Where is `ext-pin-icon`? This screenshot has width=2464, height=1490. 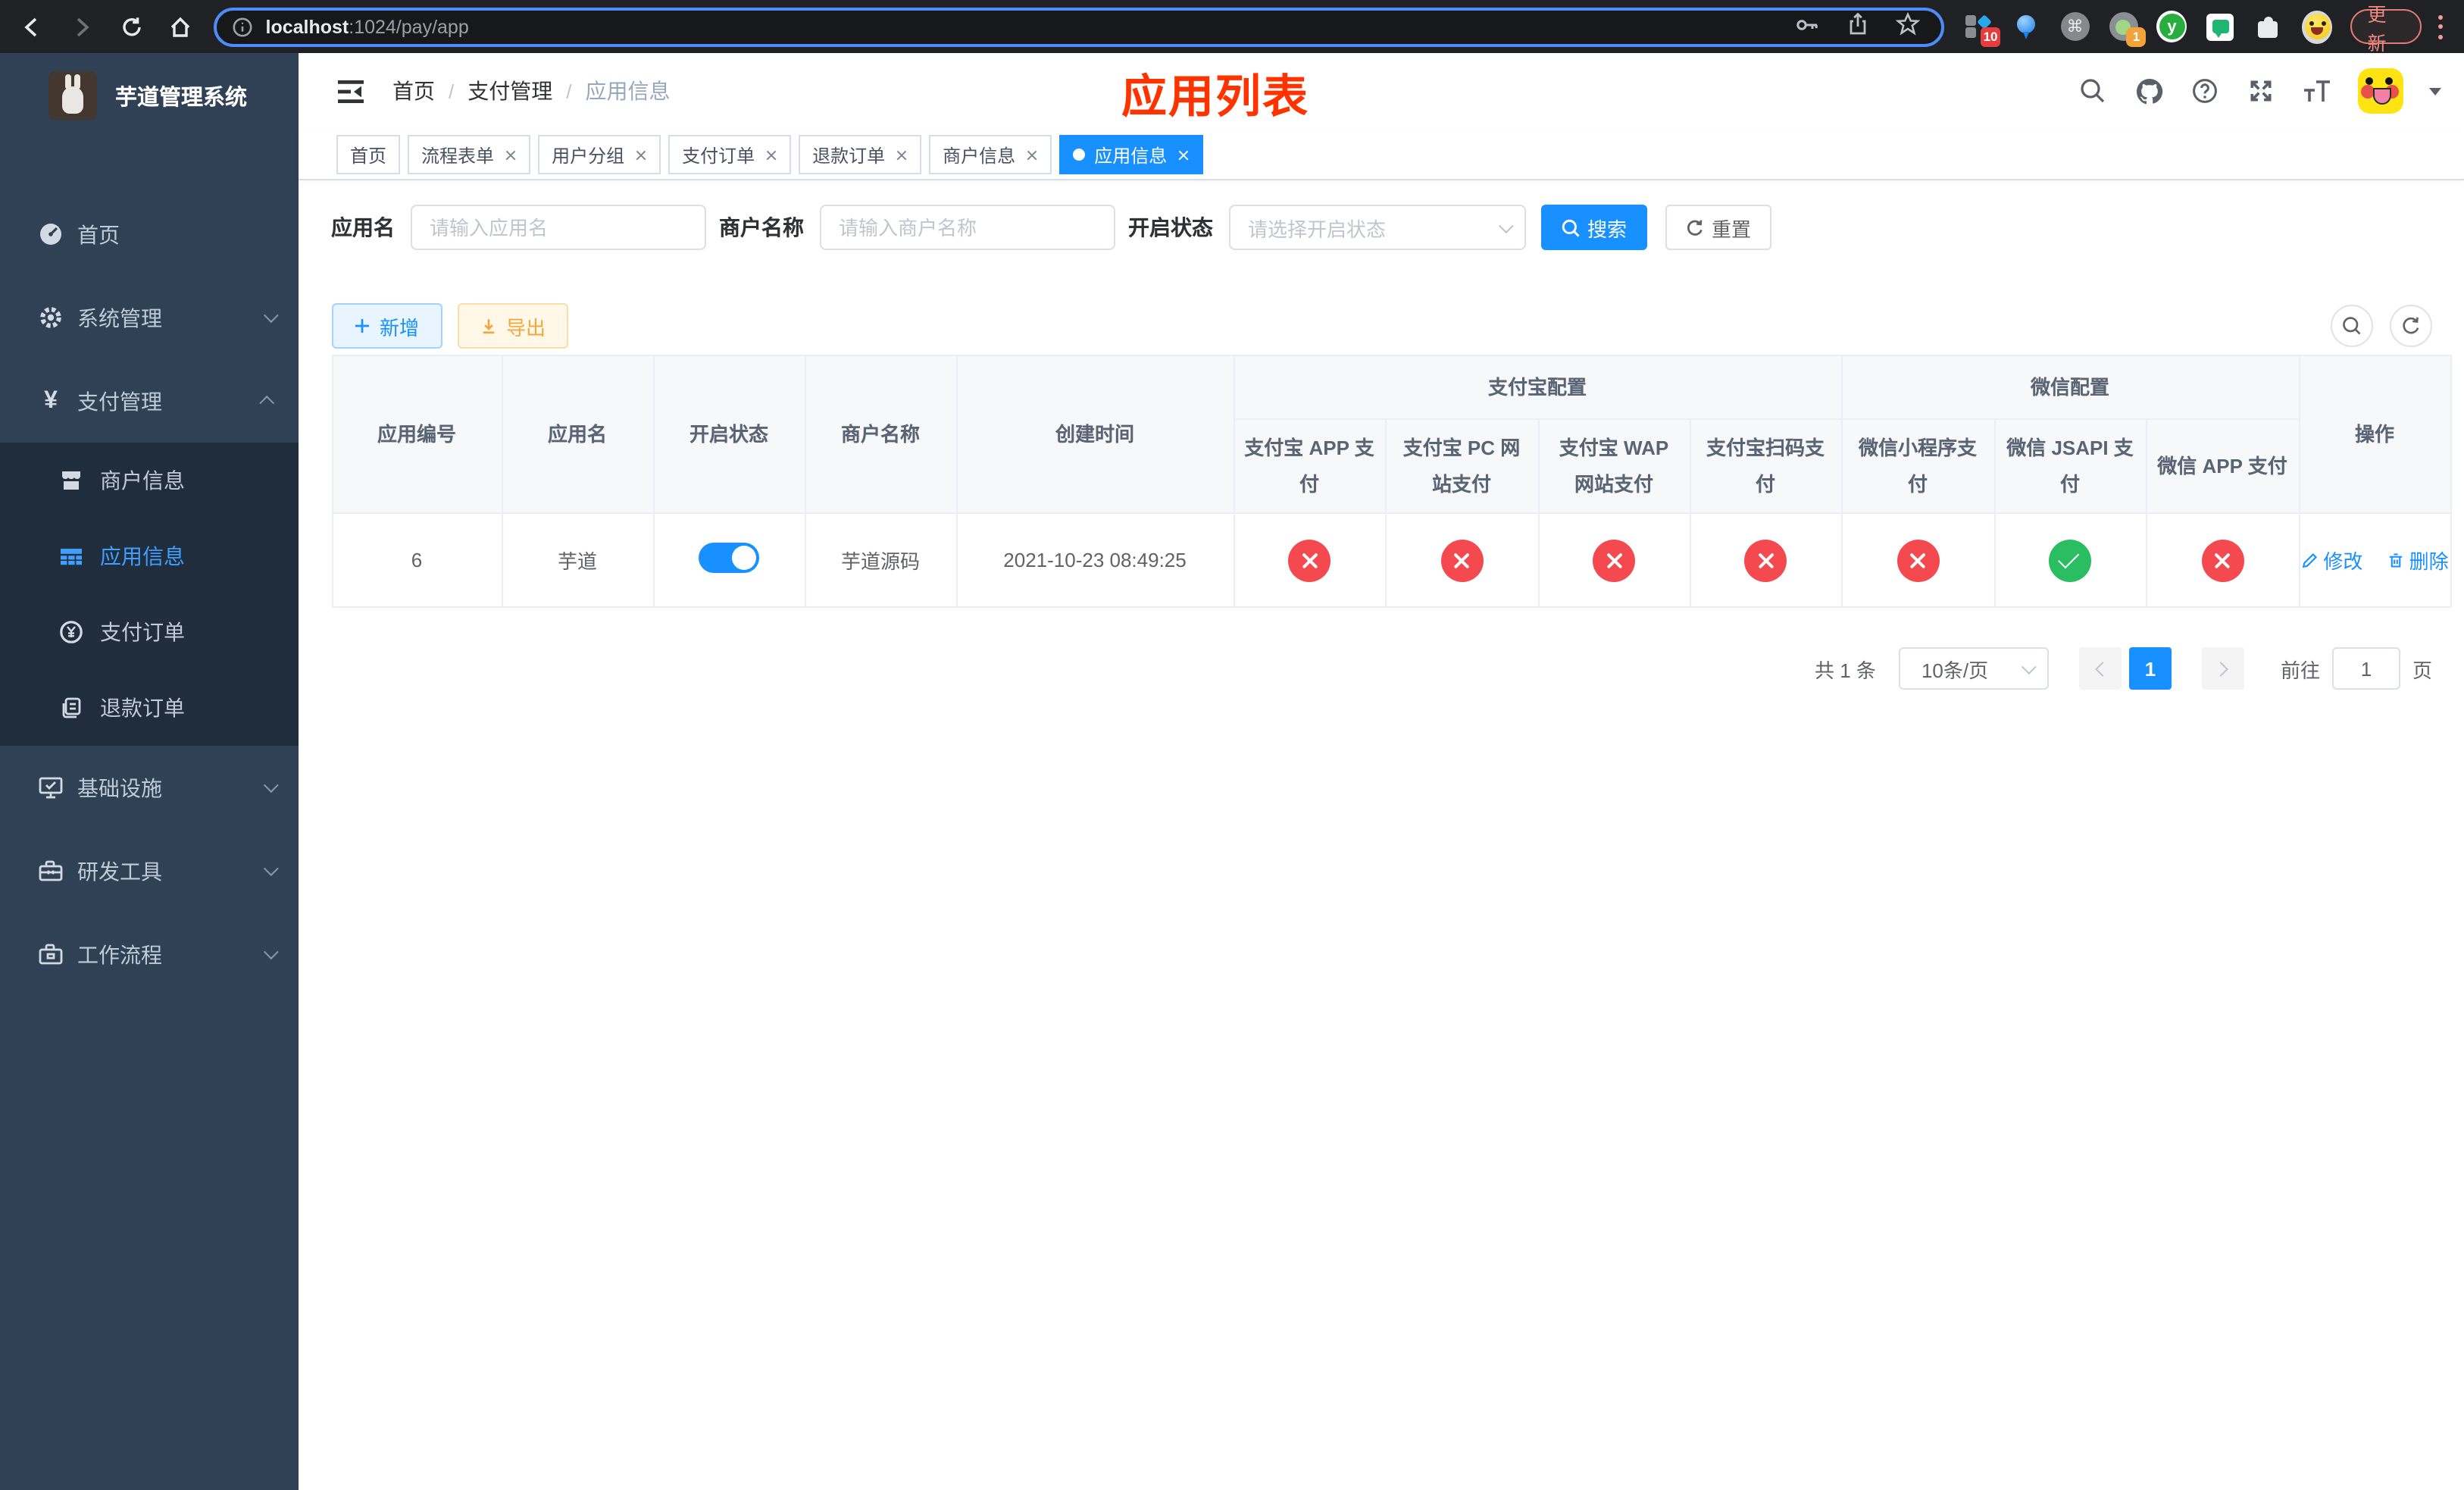
ext-pin-icon is located at coordinates (2027, 27).